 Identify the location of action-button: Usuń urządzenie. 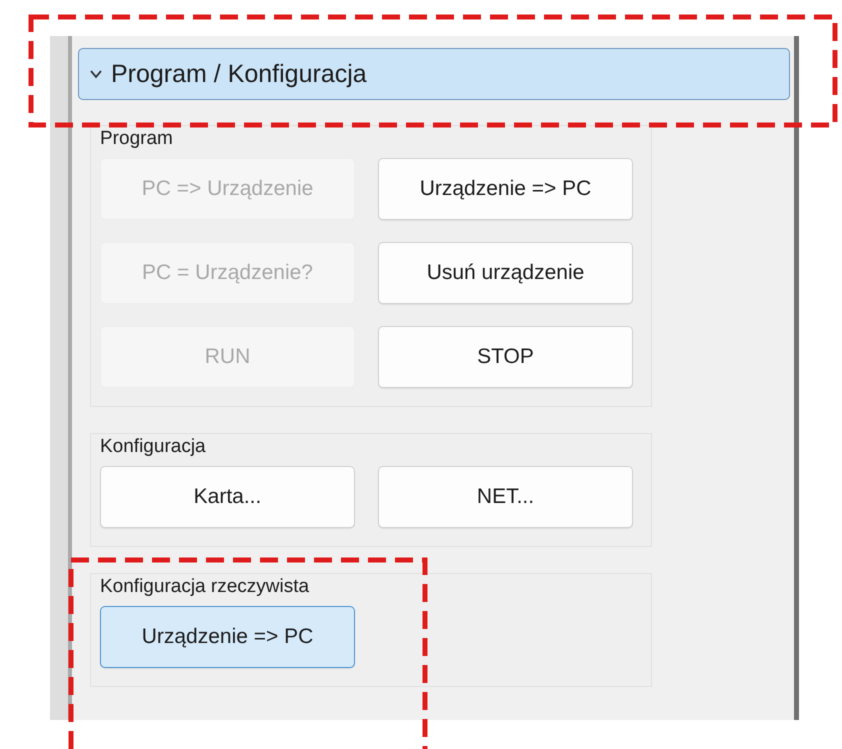
(505, 273).